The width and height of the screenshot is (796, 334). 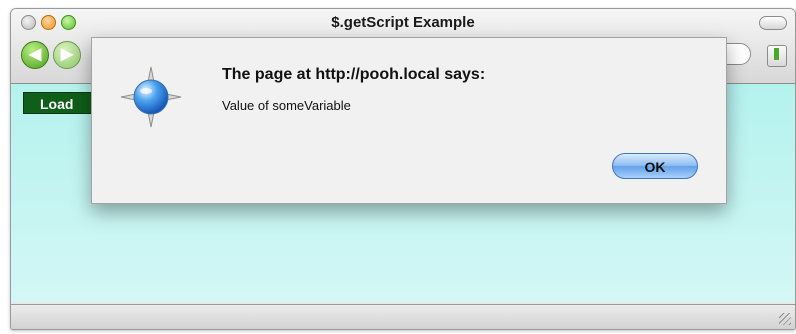 I want to click on forward-button: ▶, so click(x=67, y=55).